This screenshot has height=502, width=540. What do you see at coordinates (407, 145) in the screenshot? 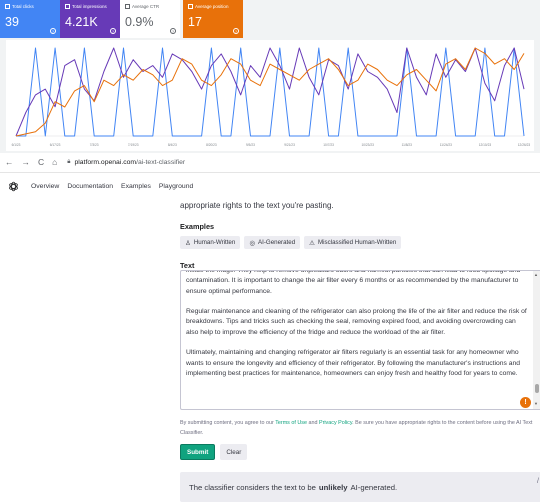
I see `x-tick-label: 11/8/23` at bounding box center [407, 145].